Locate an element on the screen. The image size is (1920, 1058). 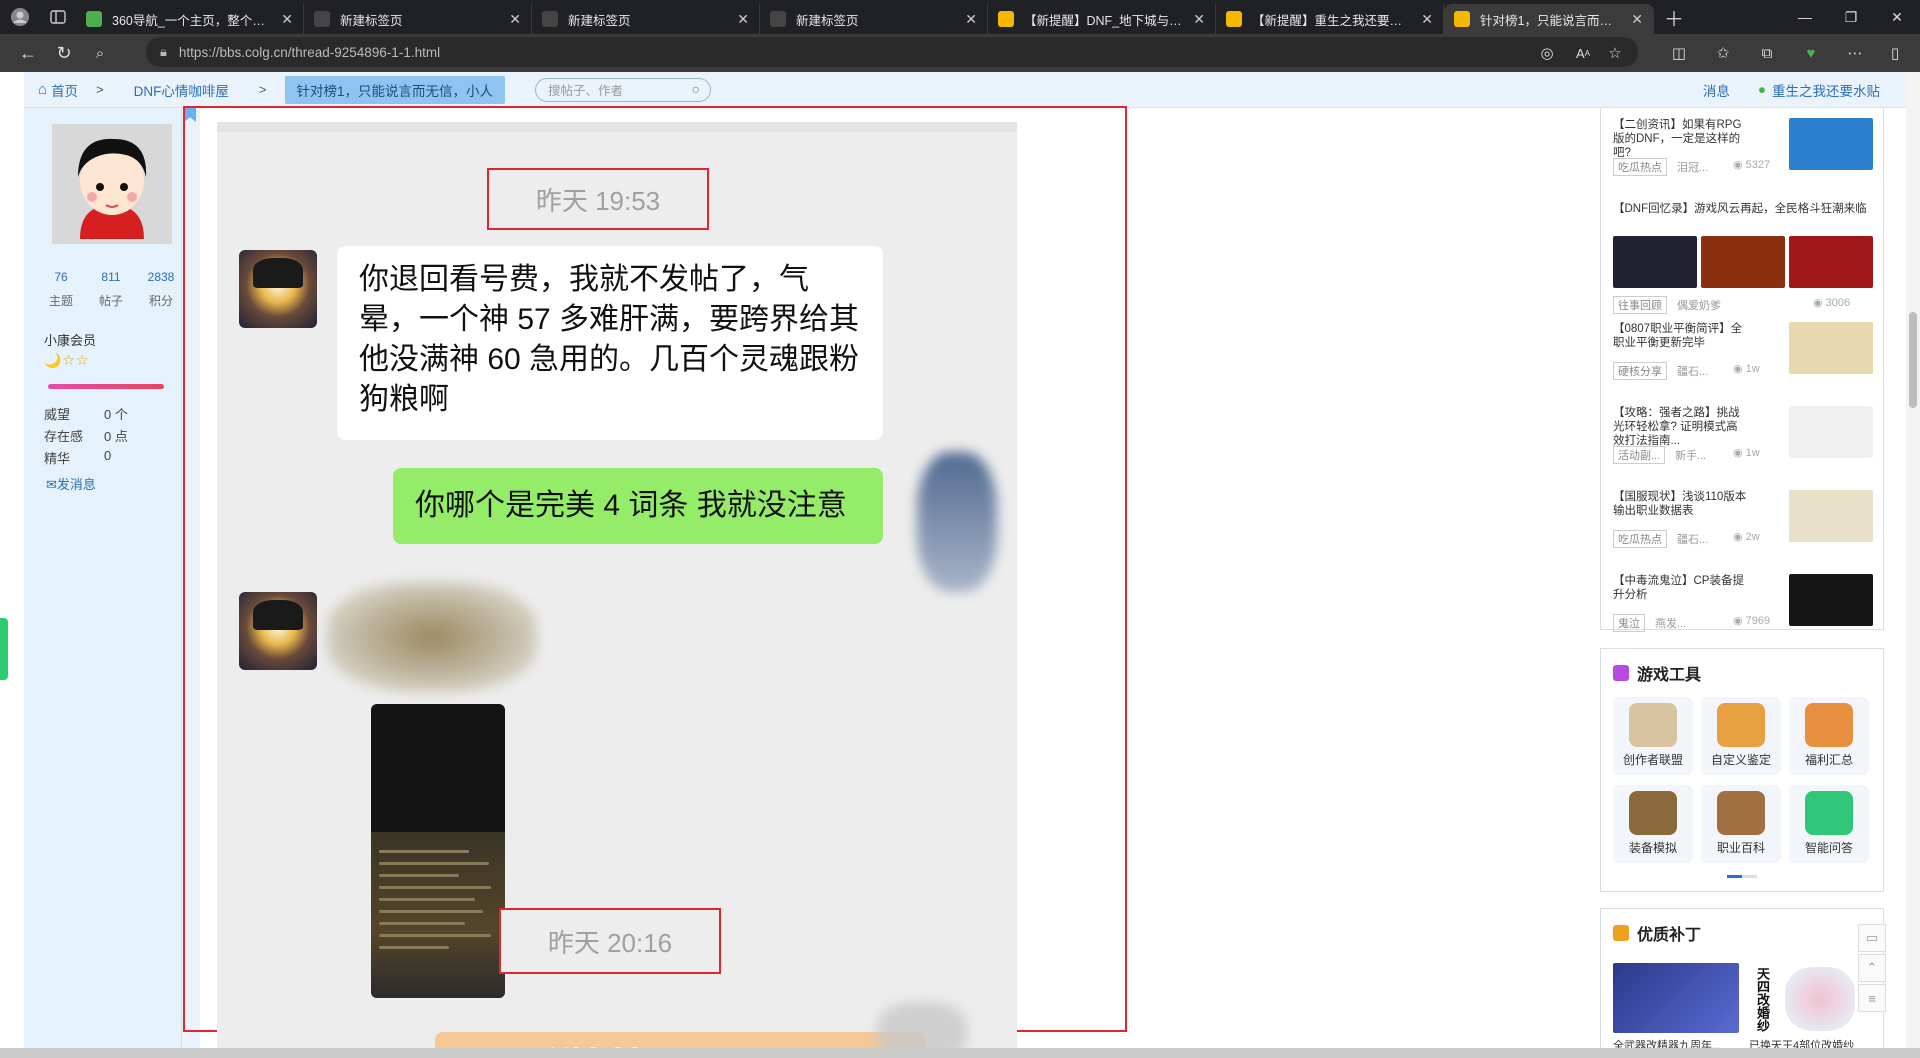
back-button: ← is located at coordinates (28, 53).